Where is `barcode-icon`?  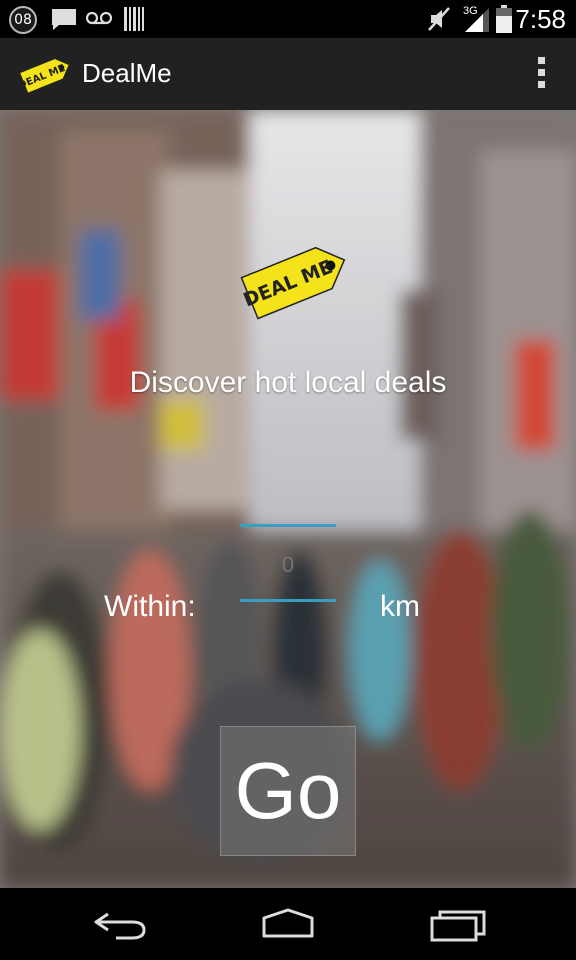 barcode-icon is located at coordinates (134, 19).